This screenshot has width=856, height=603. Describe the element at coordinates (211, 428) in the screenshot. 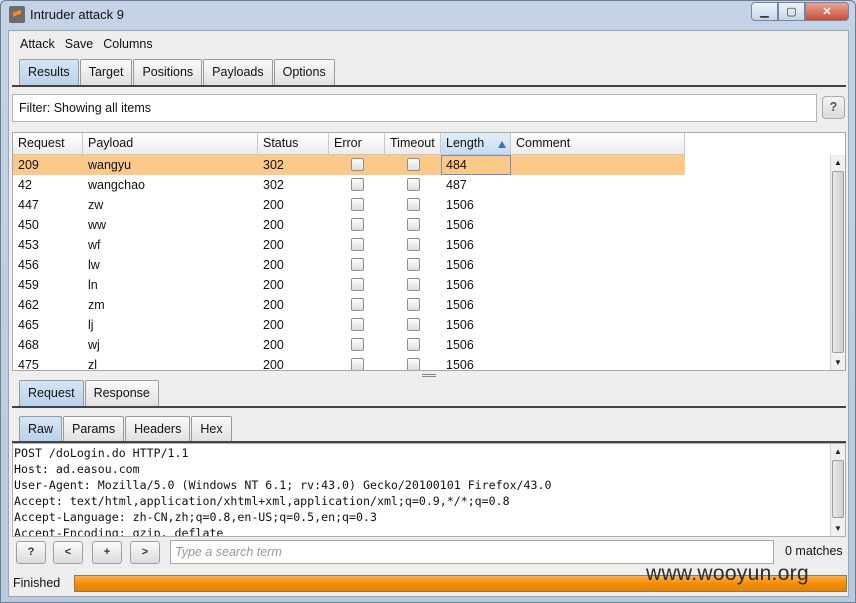

I see `tab-hex: Hex` at that location.